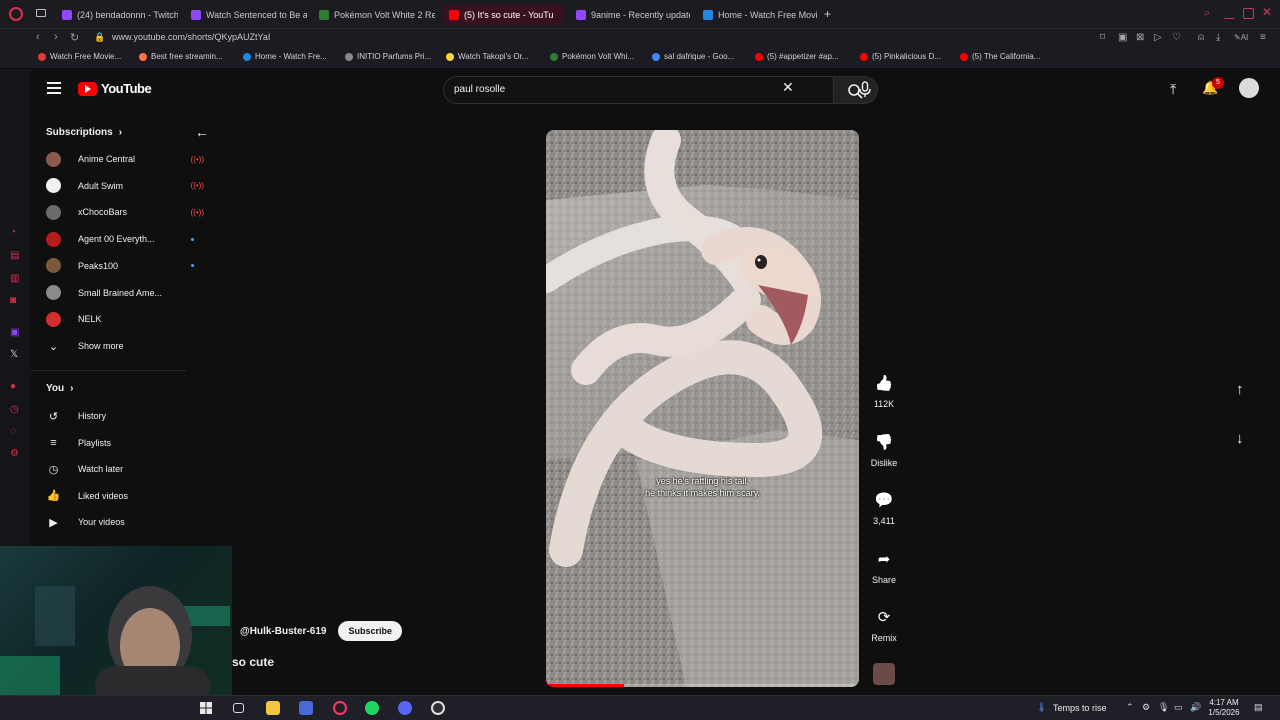 Image resolution: width=1280 pixels, height=720 pixels. I want to click on extensions-icon: ⊠, so click(1140, 37).